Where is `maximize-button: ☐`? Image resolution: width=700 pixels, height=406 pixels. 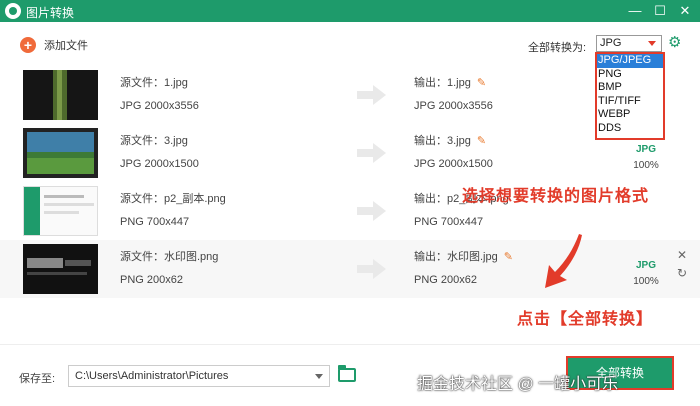 maximize-button: ☐ is located at coordinates (660, 11).